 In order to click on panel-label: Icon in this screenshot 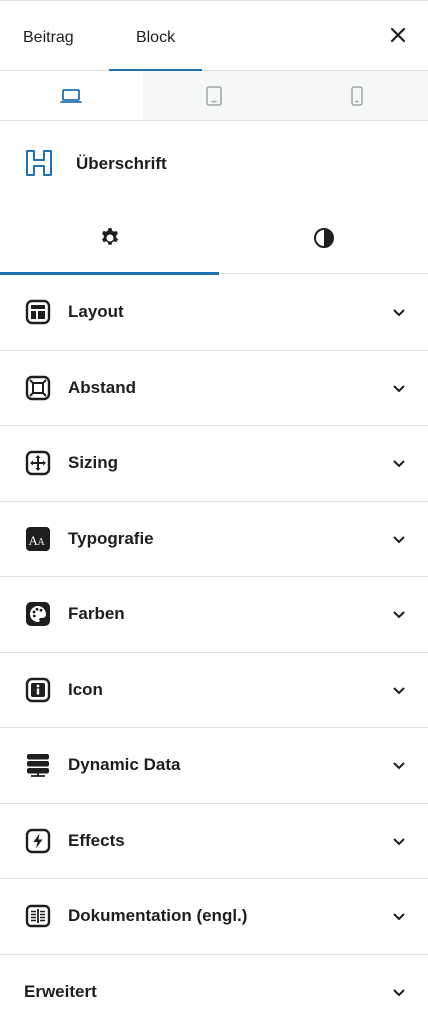, I will do `click(85, 690)`.